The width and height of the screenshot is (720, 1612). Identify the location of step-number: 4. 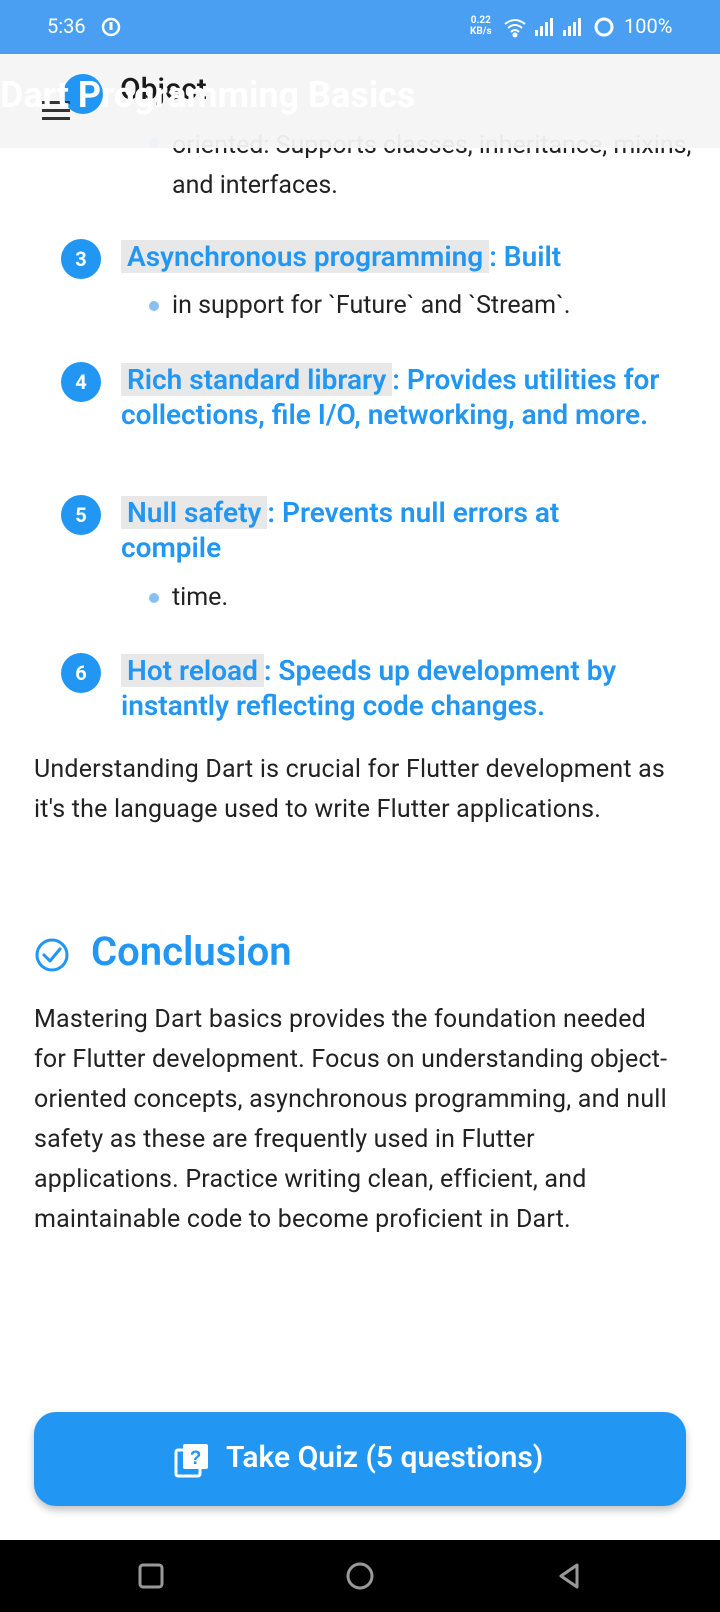
(81, 382).